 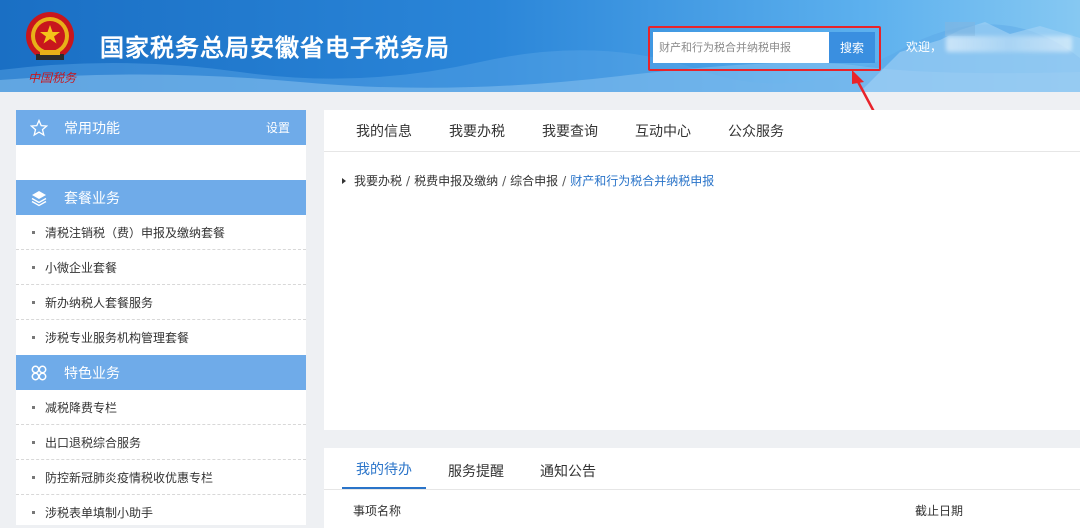 I want to click on tab-my-info: 我的信息, so click(x=384, y=131).